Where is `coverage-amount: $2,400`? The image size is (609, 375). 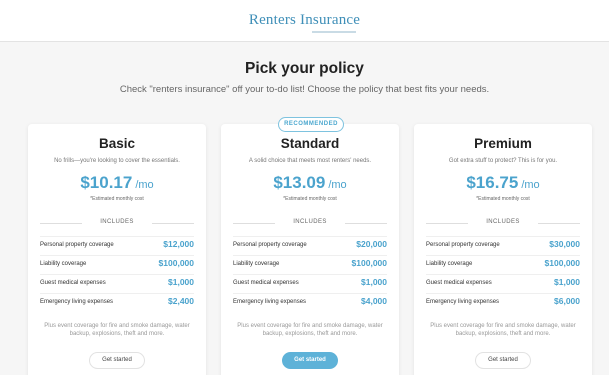
coverage-amount: $2,400 is located at coordinates (181, 301).